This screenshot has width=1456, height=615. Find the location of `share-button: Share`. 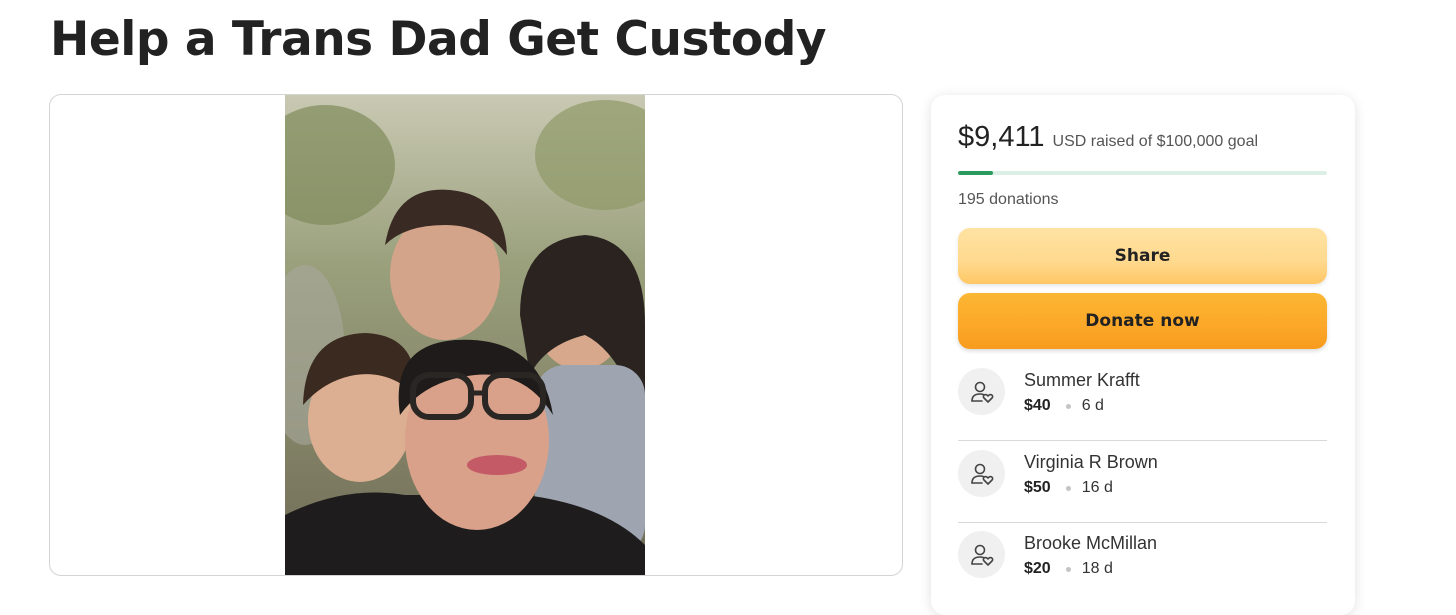

share-button: Share is located at coordinates (1142, 256).